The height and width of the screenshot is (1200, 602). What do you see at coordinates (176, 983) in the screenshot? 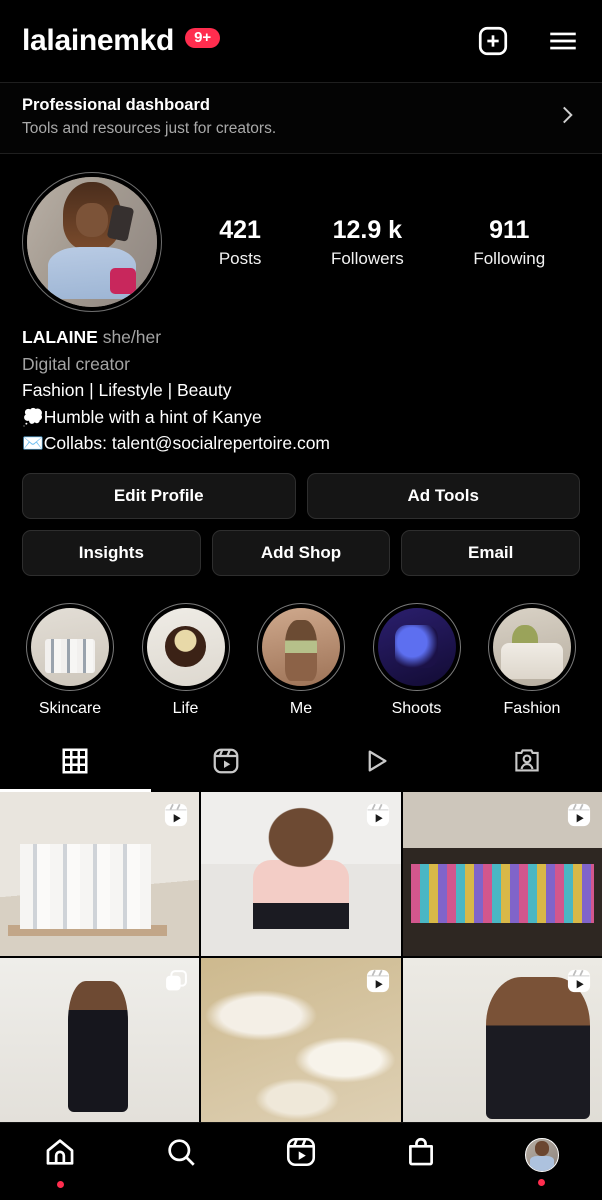
I see `carousel-icon` at bounding box center [176, 983].